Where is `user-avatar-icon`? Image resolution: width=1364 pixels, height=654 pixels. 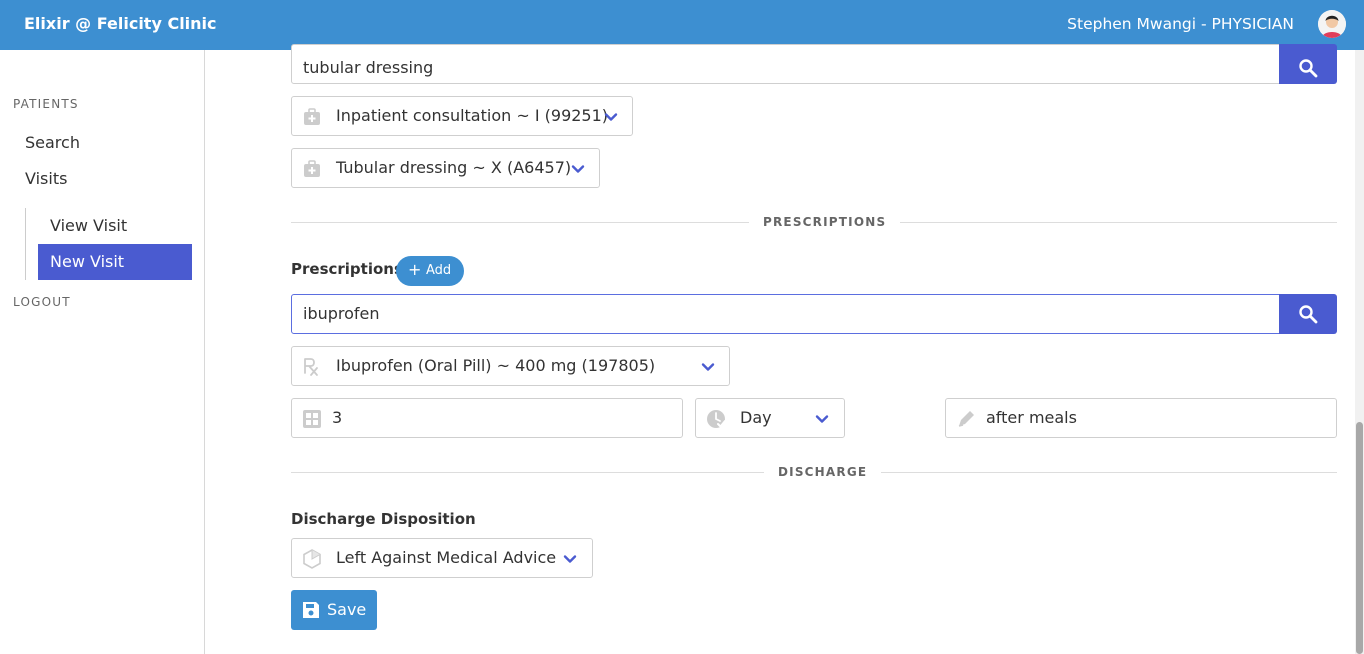 user-avatar-icon is located at coordinates (1332, 24).